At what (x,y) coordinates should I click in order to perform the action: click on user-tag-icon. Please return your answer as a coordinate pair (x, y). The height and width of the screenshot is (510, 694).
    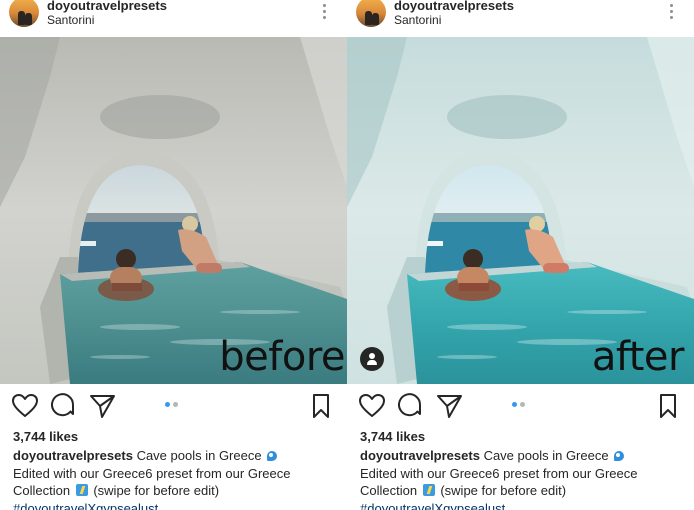
    Looking at the image, I should click on (372, 359).